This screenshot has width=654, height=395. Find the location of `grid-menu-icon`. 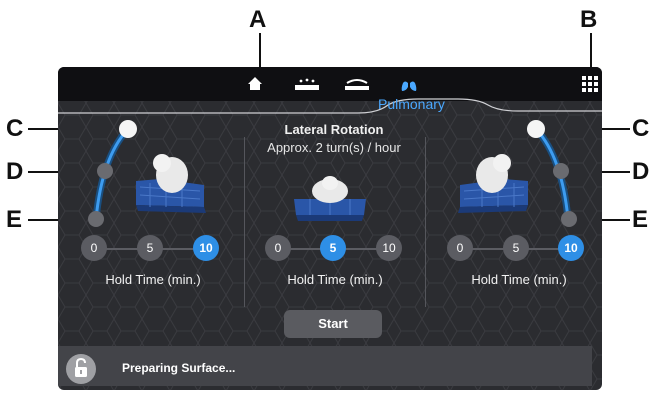

grid-menu-icon is located at coordinates (590, 86).